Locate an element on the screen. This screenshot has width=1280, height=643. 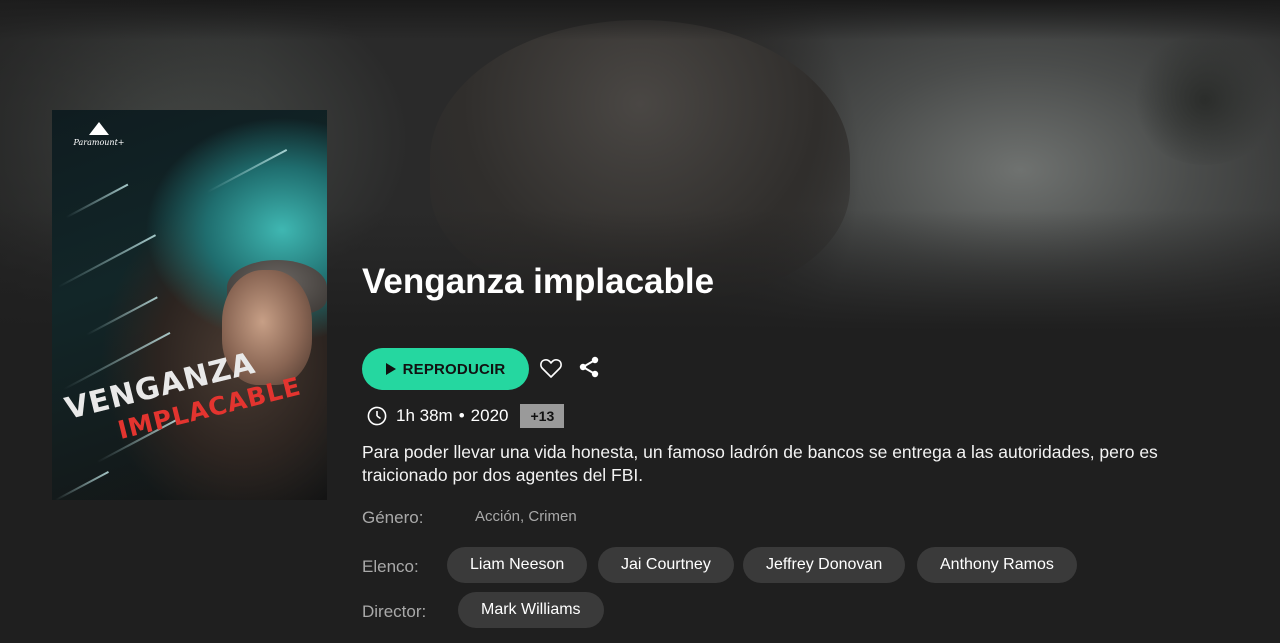
movie-meta: 1h 38m • 2020 +13 is located at coordinates (466, 416).